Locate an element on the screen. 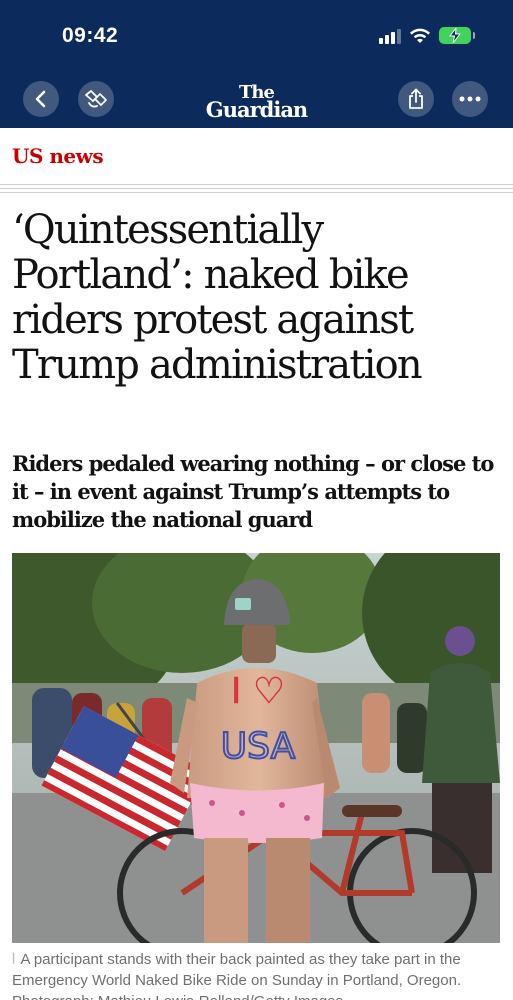  painted-text-usa: USA is located at coordinates (258, 746).